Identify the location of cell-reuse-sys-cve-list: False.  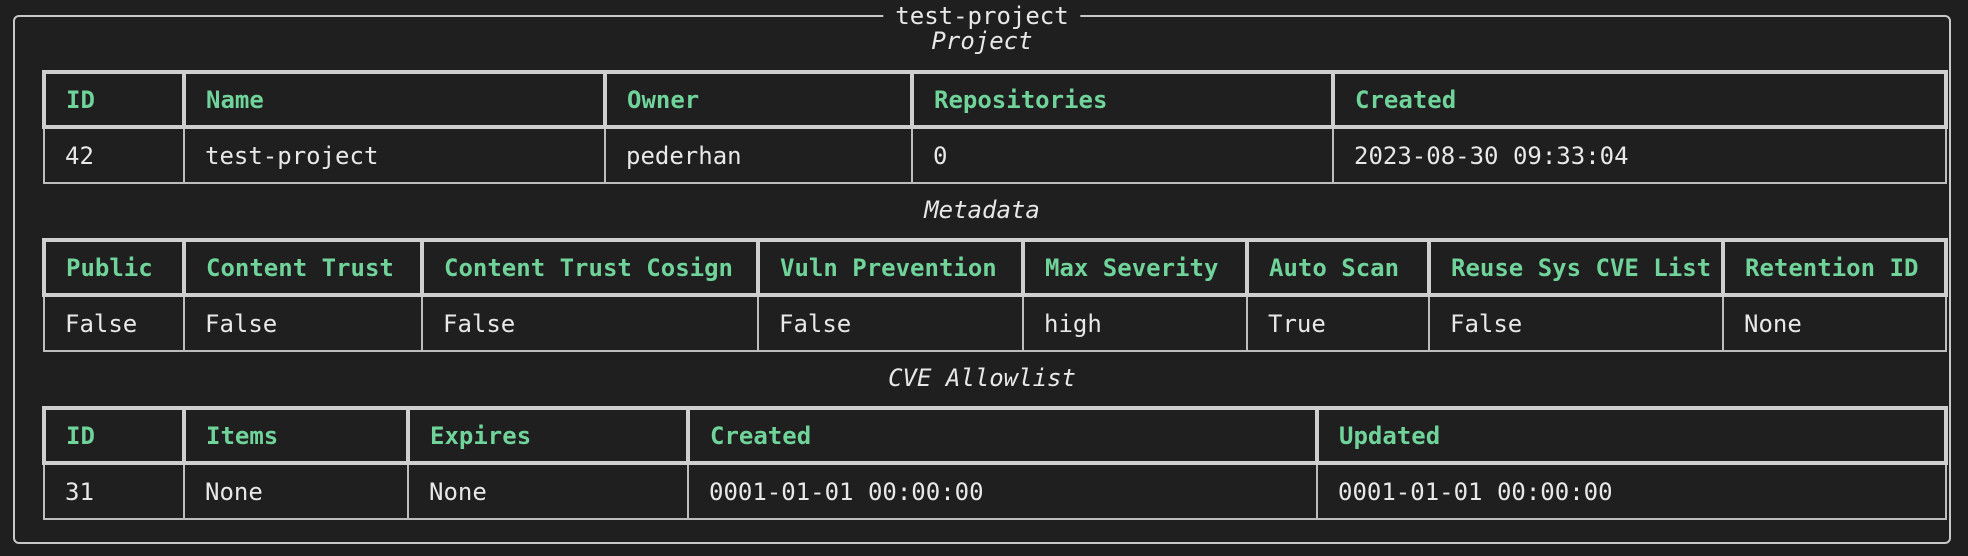
(1576, 323).